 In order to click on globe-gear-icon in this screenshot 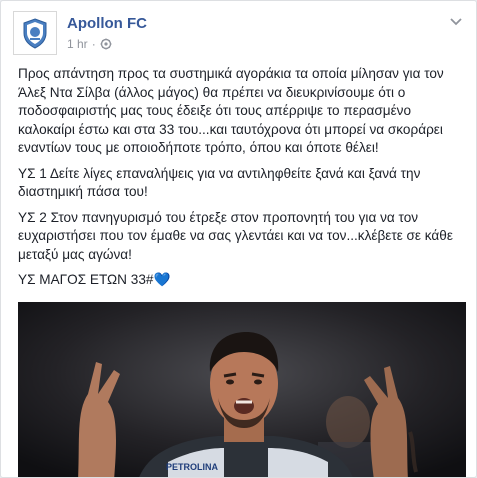, I will do `click(106, 44)`.